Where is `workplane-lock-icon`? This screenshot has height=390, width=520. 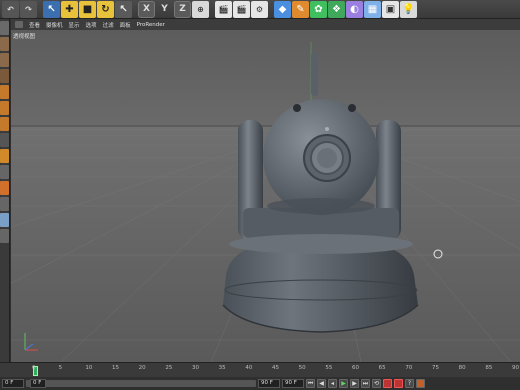
workplane-lock-icon is located at coordinates (4, 204).